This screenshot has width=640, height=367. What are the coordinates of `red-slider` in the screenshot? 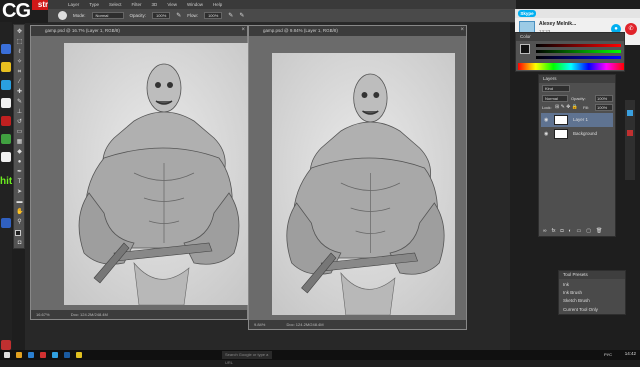 It's located at (578, 45).